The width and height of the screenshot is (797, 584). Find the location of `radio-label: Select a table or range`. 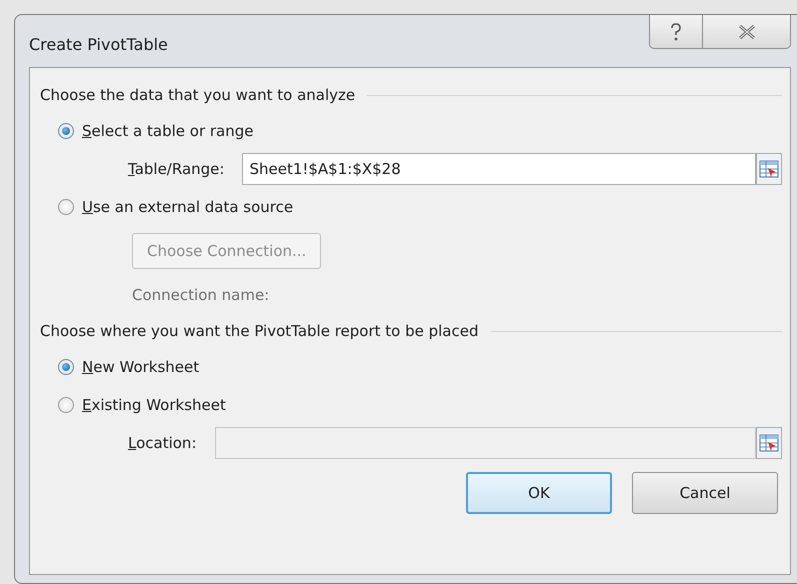

radio-label: Select a table or range is located at coordinates (168, 131).